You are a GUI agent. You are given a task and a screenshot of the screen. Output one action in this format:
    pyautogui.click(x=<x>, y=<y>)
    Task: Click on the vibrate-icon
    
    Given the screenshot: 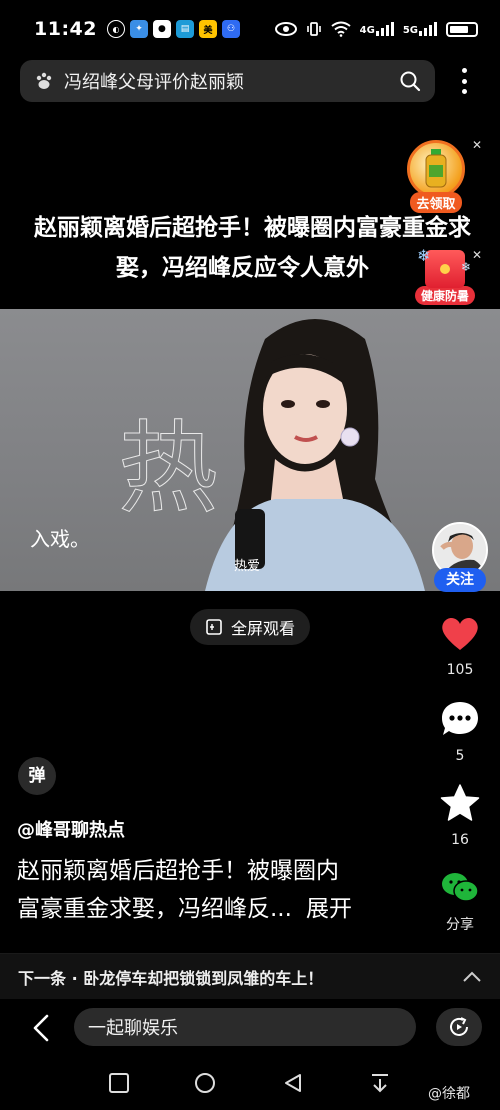 What is the action you would take?
    pyautogui.click(x=313, y=29)
    